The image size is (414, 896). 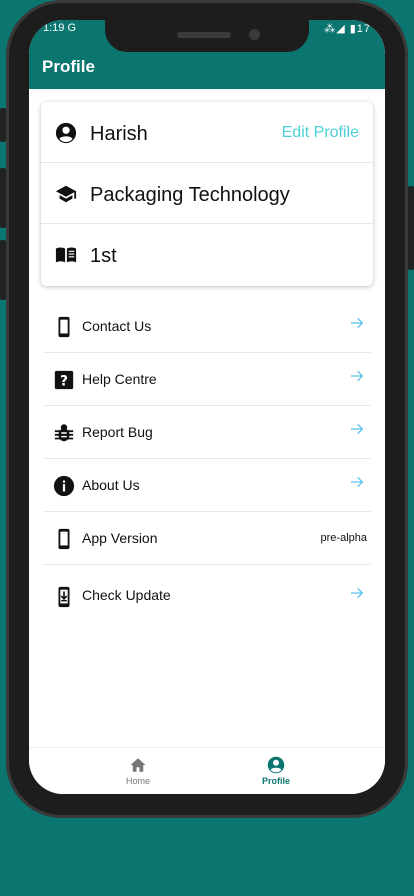 What do you see at coordinates (126, 595) in the screenshot?
I see `menu-item-label: Check Update` at bounding box center [126, 595].